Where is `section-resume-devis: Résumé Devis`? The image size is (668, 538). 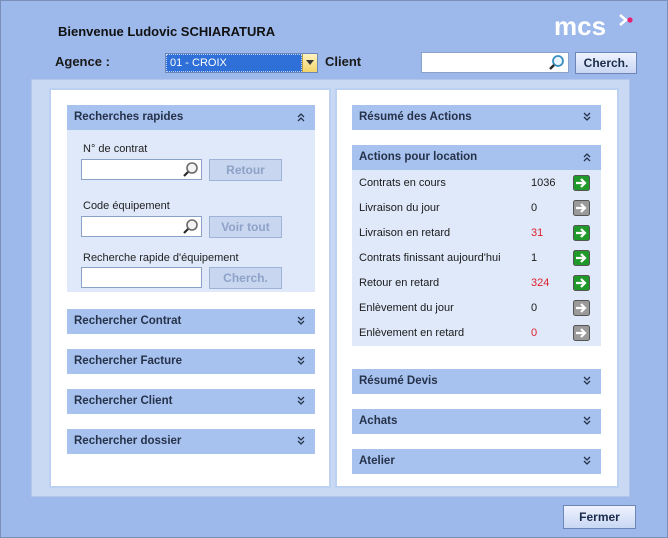 section-resume-devis: Résumé Devis is located at coordinates (476, 381).